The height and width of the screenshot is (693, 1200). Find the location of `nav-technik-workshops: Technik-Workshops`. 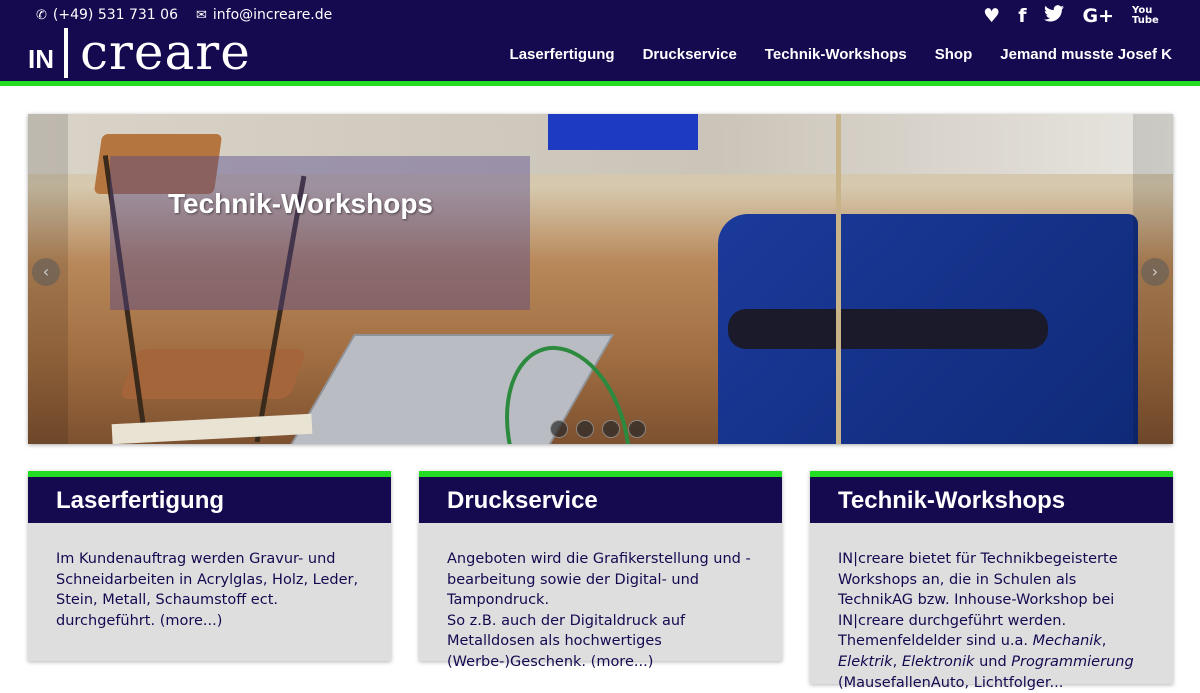

nav-technik-workshops: Technik-Workshops is located at coordinates (836, 54).